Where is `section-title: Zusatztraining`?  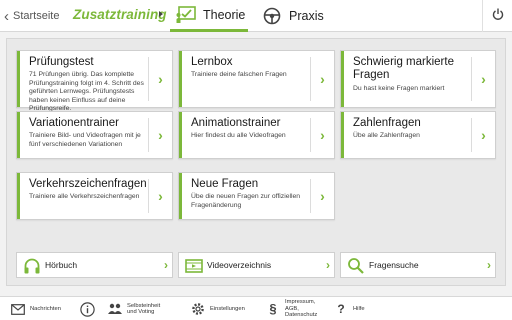
section-title: Zusatztraining is located at coordinates (120, 14).